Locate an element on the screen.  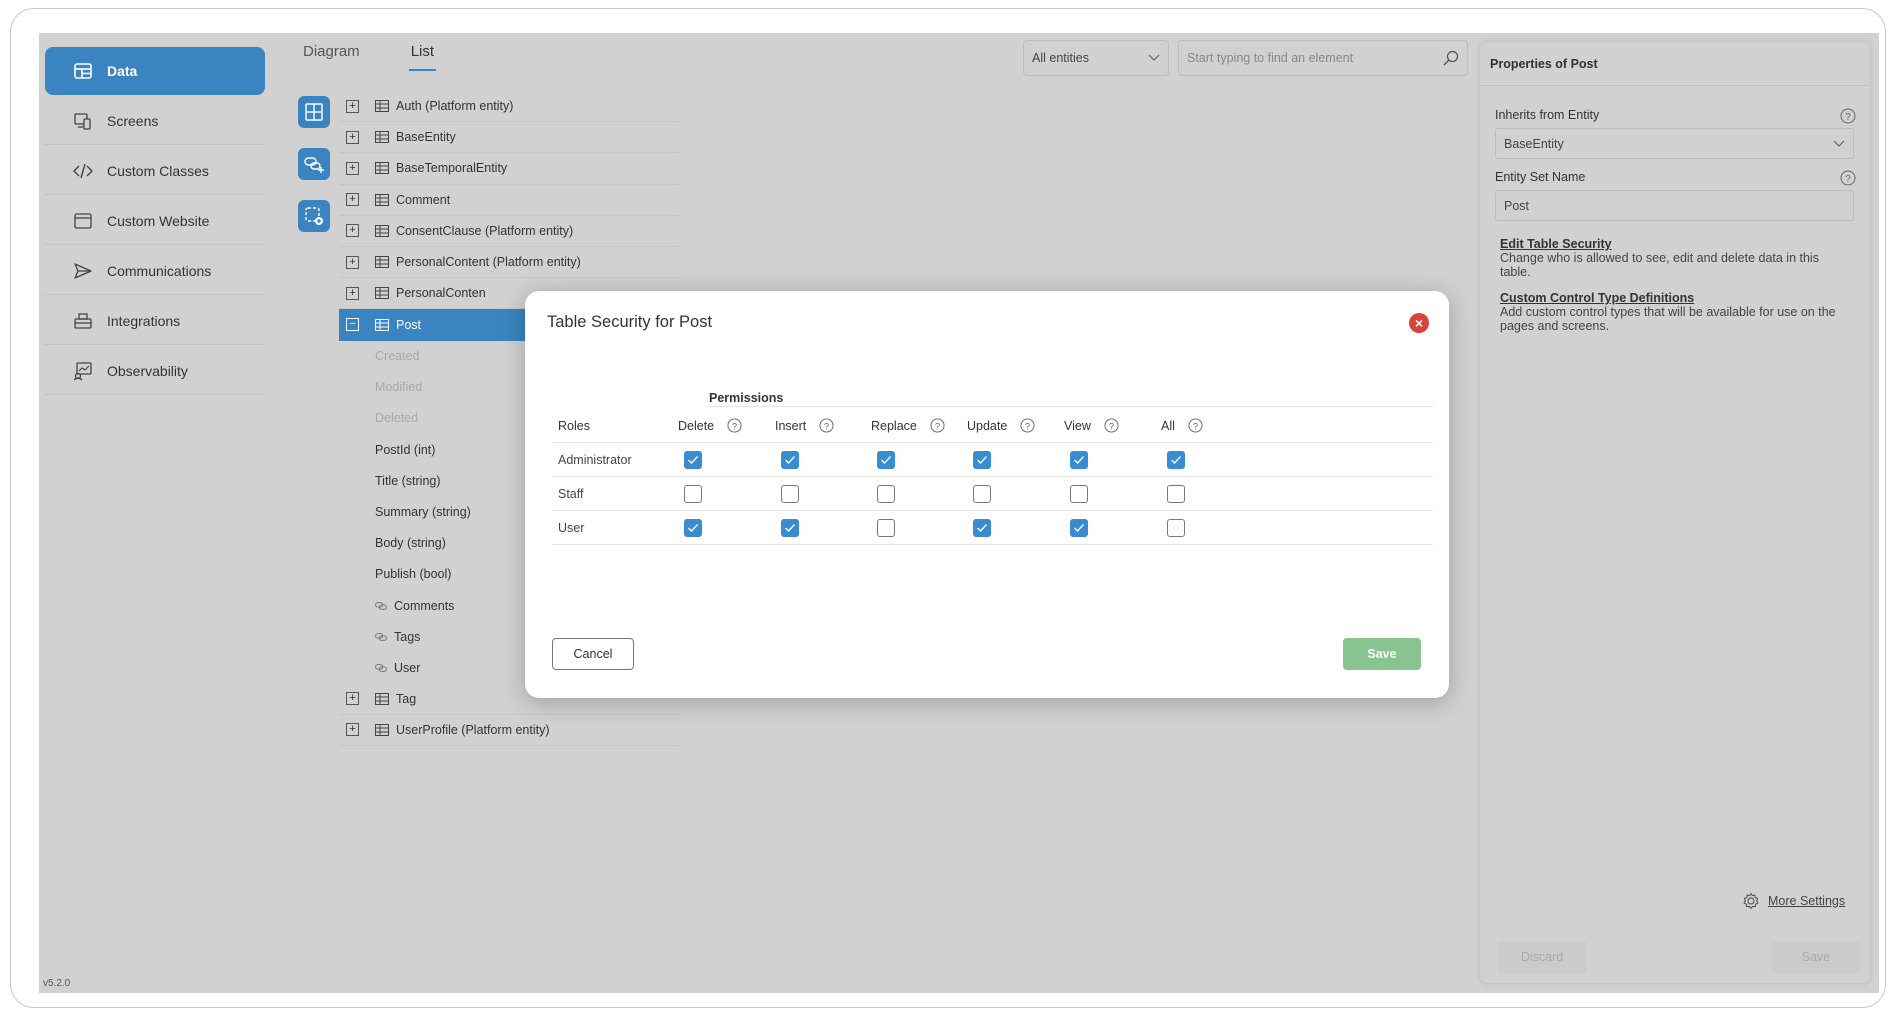
entity-label: Comment is located at coordinates (423, 199).